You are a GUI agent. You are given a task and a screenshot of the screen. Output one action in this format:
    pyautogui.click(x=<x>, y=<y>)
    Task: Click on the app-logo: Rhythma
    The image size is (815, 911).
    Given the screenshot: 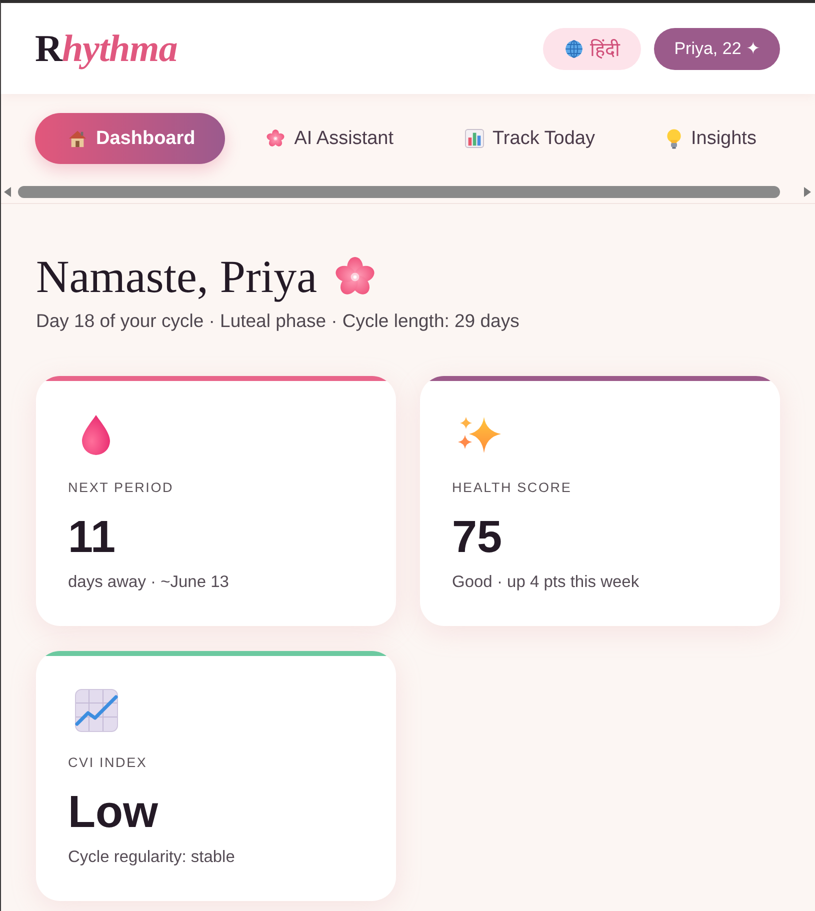 What is the action you would take?
    pyautogui.click(x=106, y=48)
    